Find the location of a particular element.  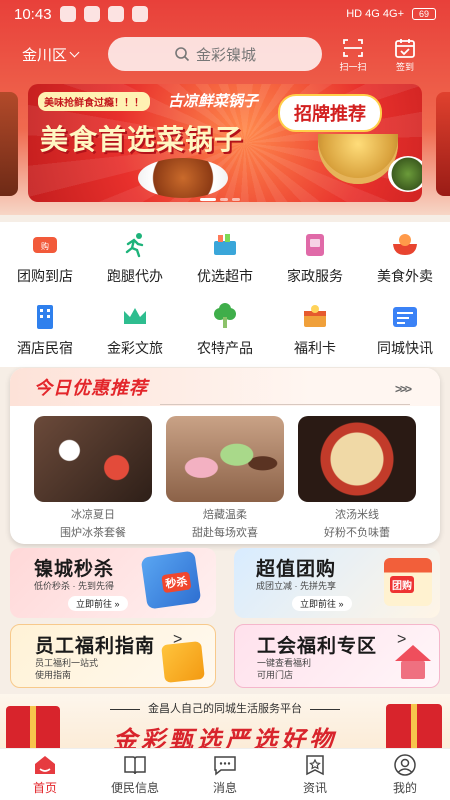

category-item: 购团购到店 is located at coordinates (45, 258).